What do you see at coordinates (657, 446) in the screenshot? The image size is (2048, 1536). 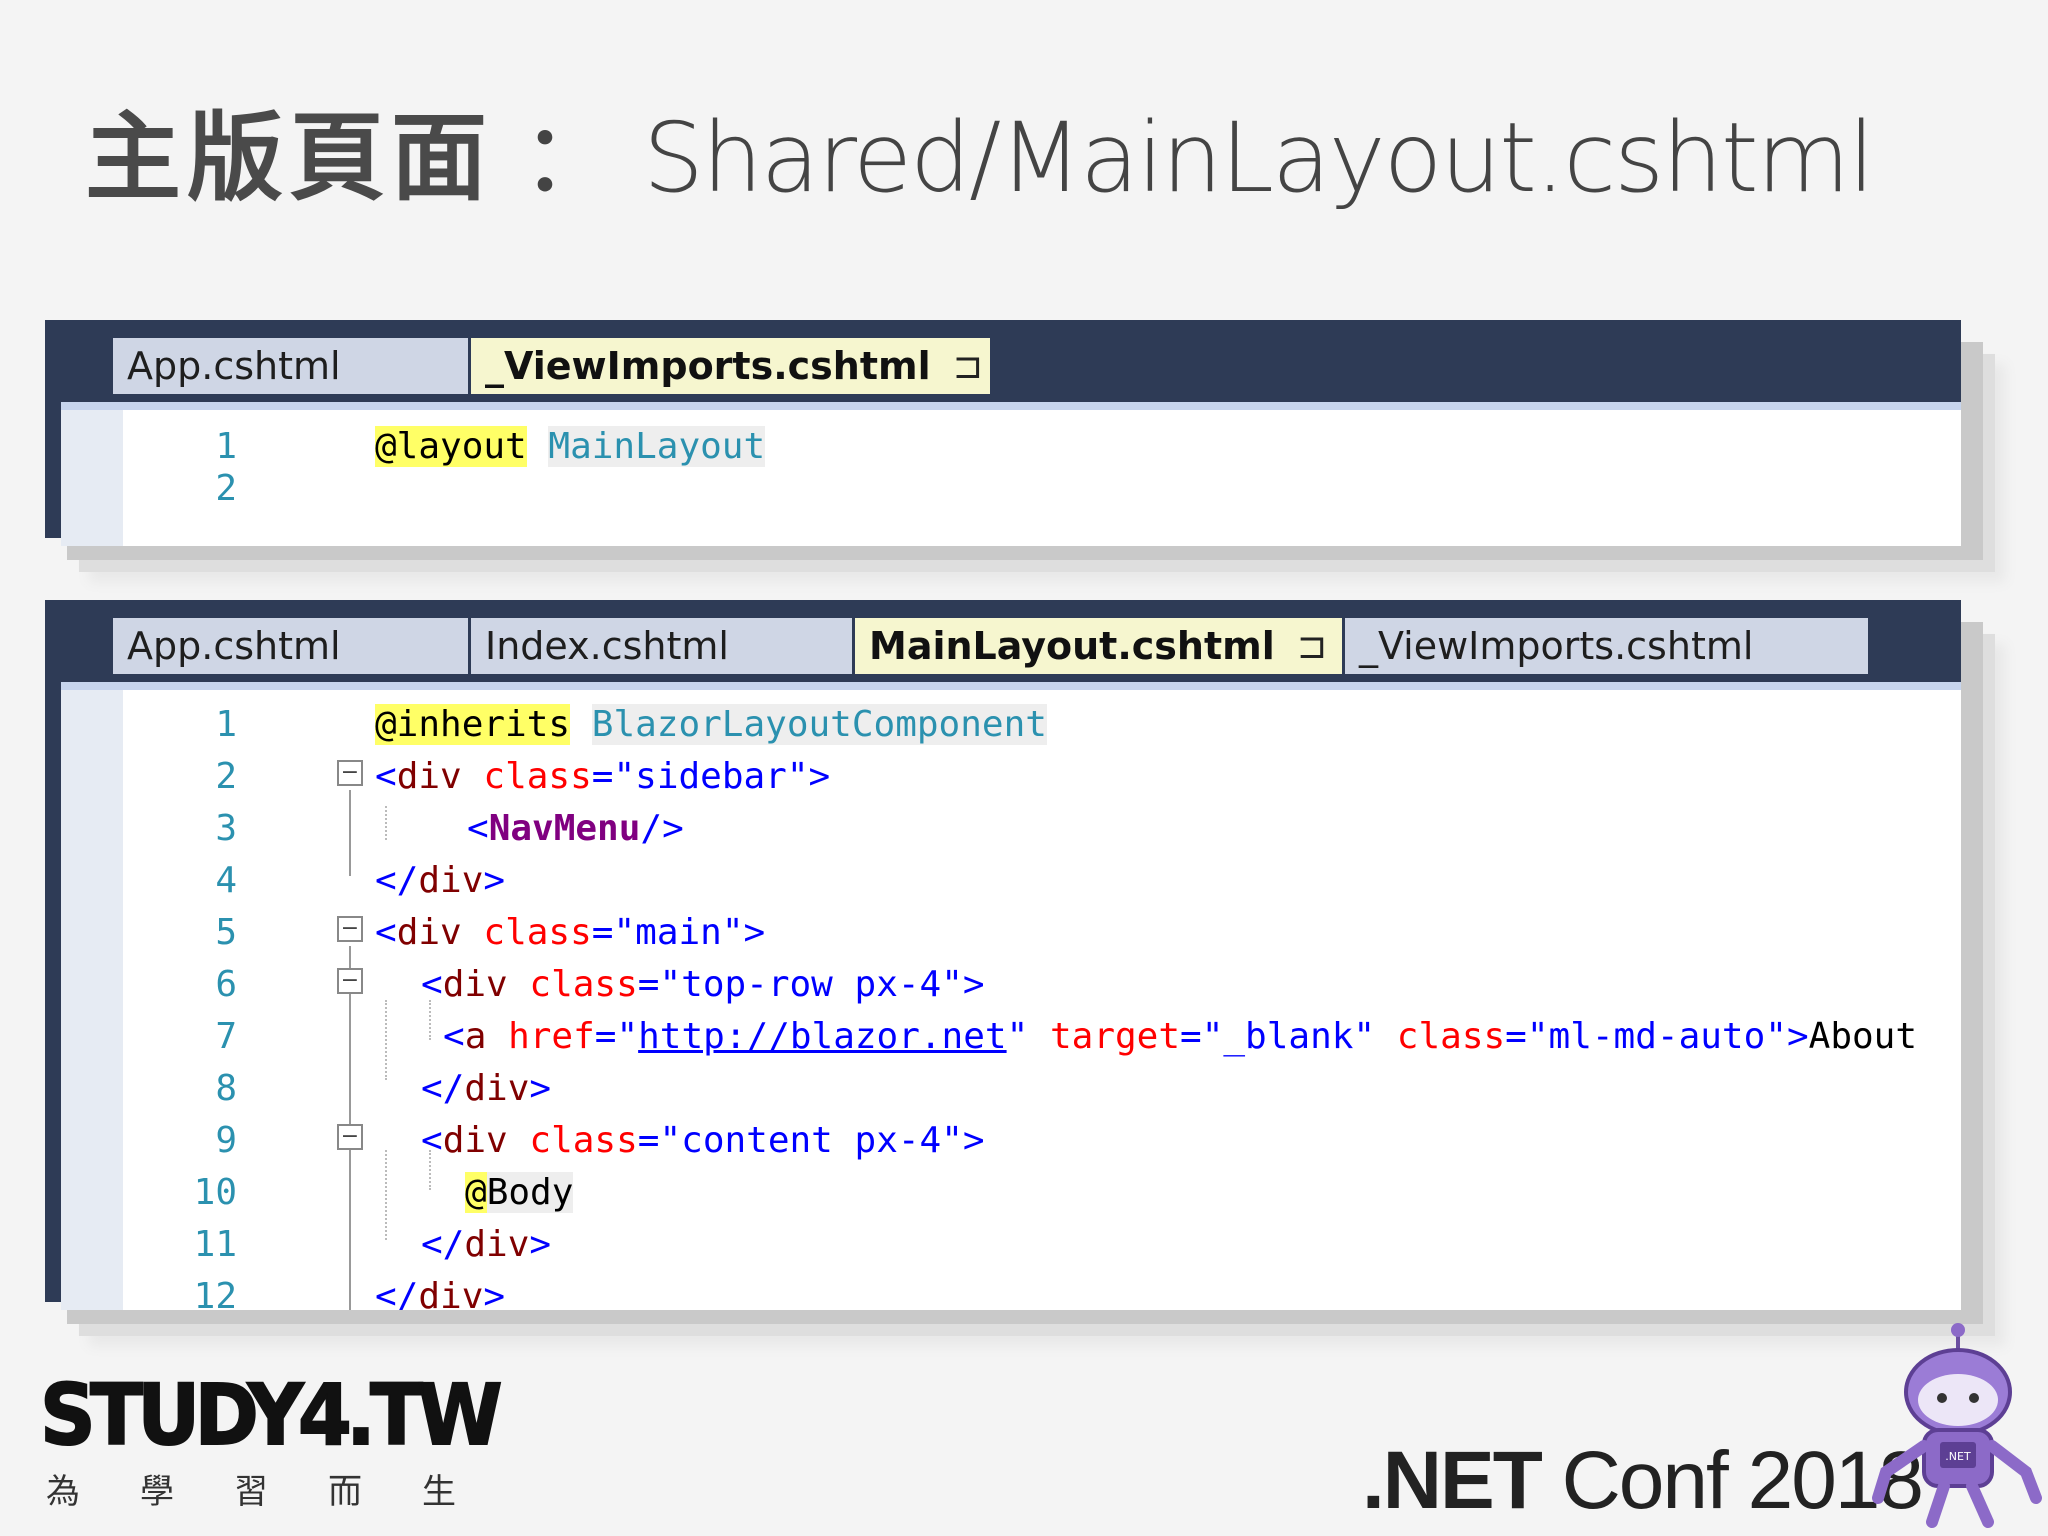 I see `type-name: MainLayout` at bounding box center [657, 446].